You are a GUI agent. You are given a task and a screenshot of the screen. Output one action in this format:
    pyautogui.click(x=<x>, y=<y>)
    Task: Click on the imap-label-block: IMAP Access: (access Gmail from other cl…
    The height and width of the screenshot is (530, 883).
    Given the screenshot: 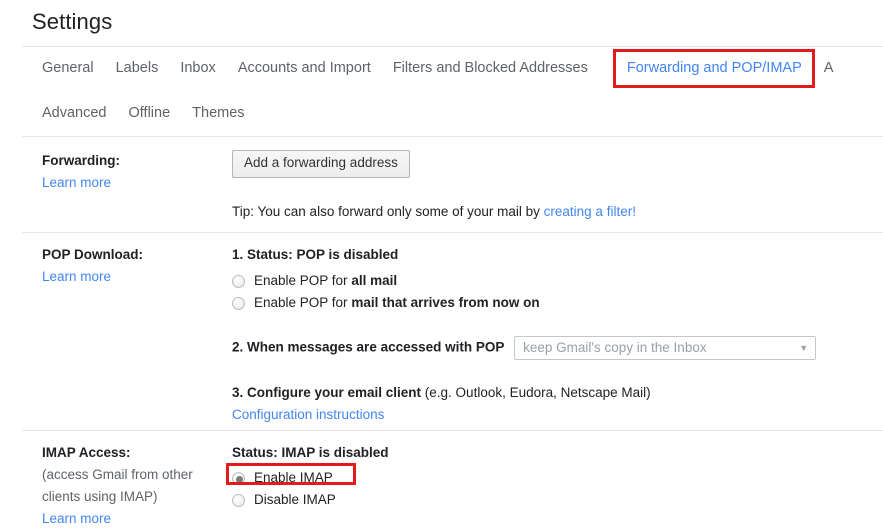 What is the action you would take?
    pyautogui.click(x=132, y=486)
    